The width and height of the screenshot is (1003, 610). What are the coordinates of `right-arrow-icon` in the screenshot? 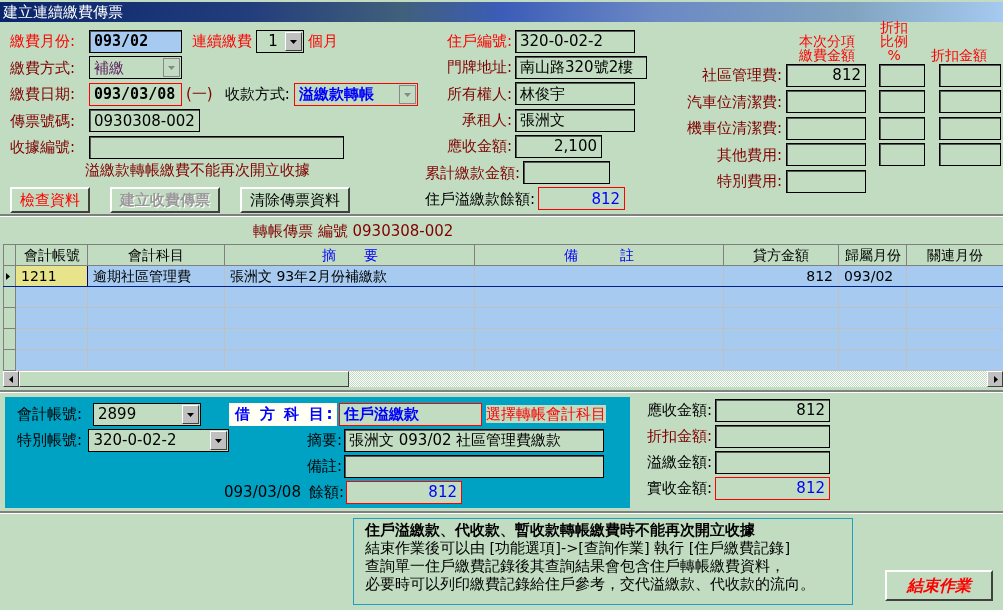 It's located at (995, 379).